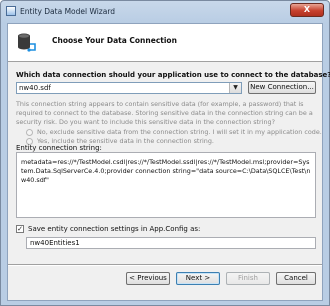  I want to click on cancel-button: Cancel, so click(296, 278).